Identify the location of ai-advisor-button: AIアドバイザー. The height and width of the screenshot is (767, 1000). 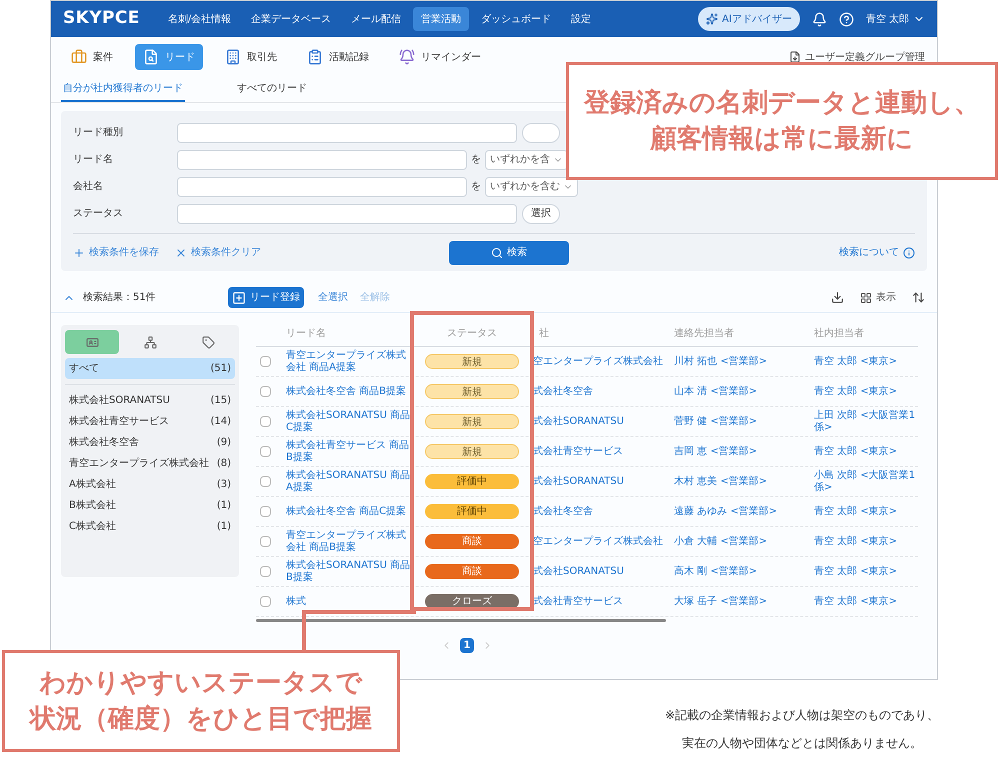
(749, 19).